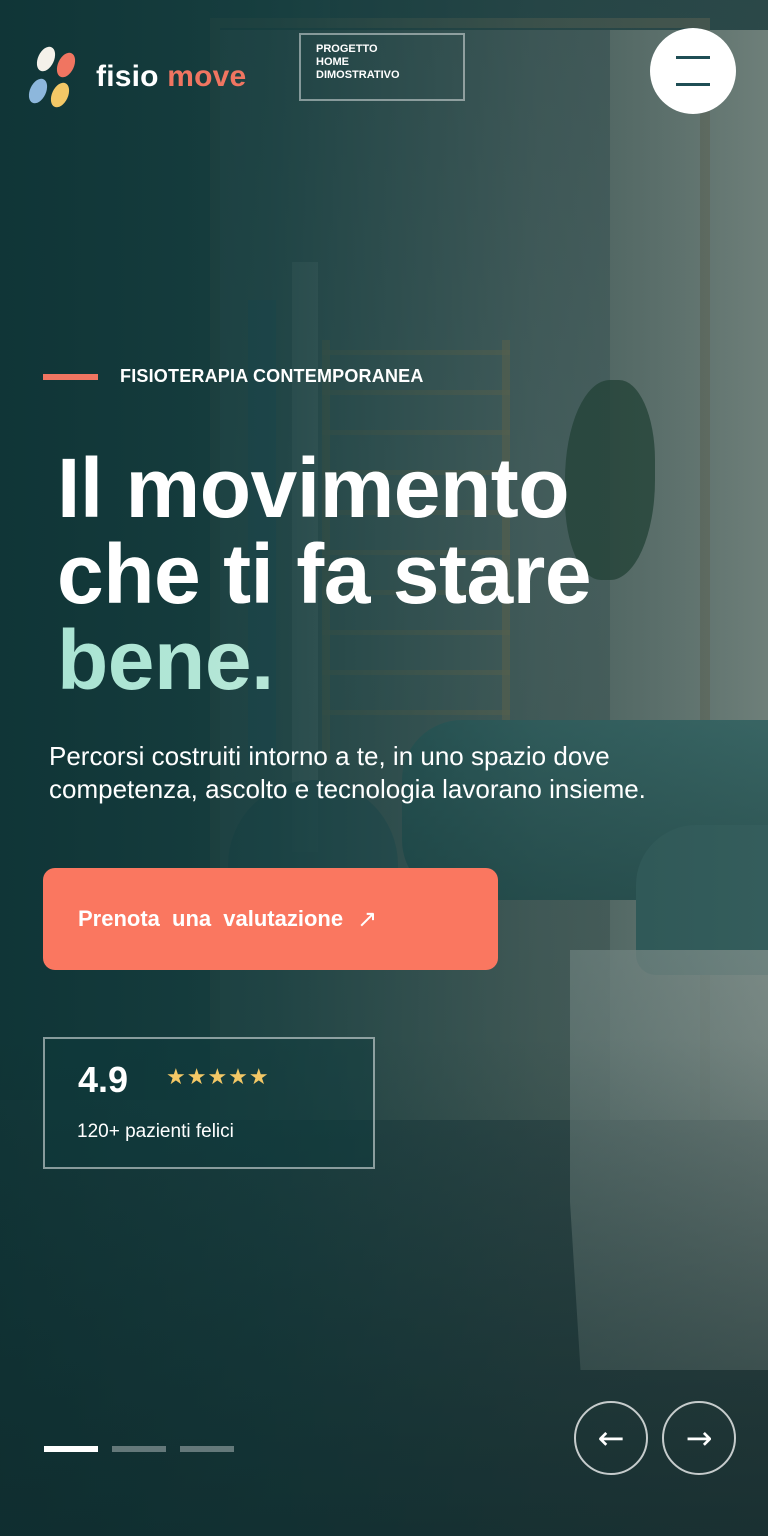 This screenshot has height=1536, width=768. I want to click on book-evaluation-button: Prenota una valutazione ↗, so click(270, 919).